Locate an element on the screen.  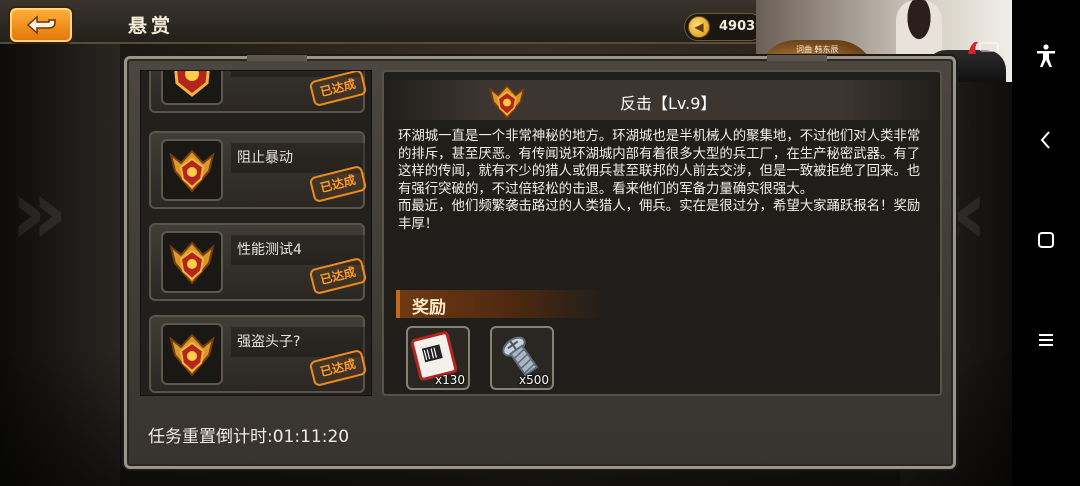
coin-counter: ◀ 49039 is located at coordinates (724, 27).